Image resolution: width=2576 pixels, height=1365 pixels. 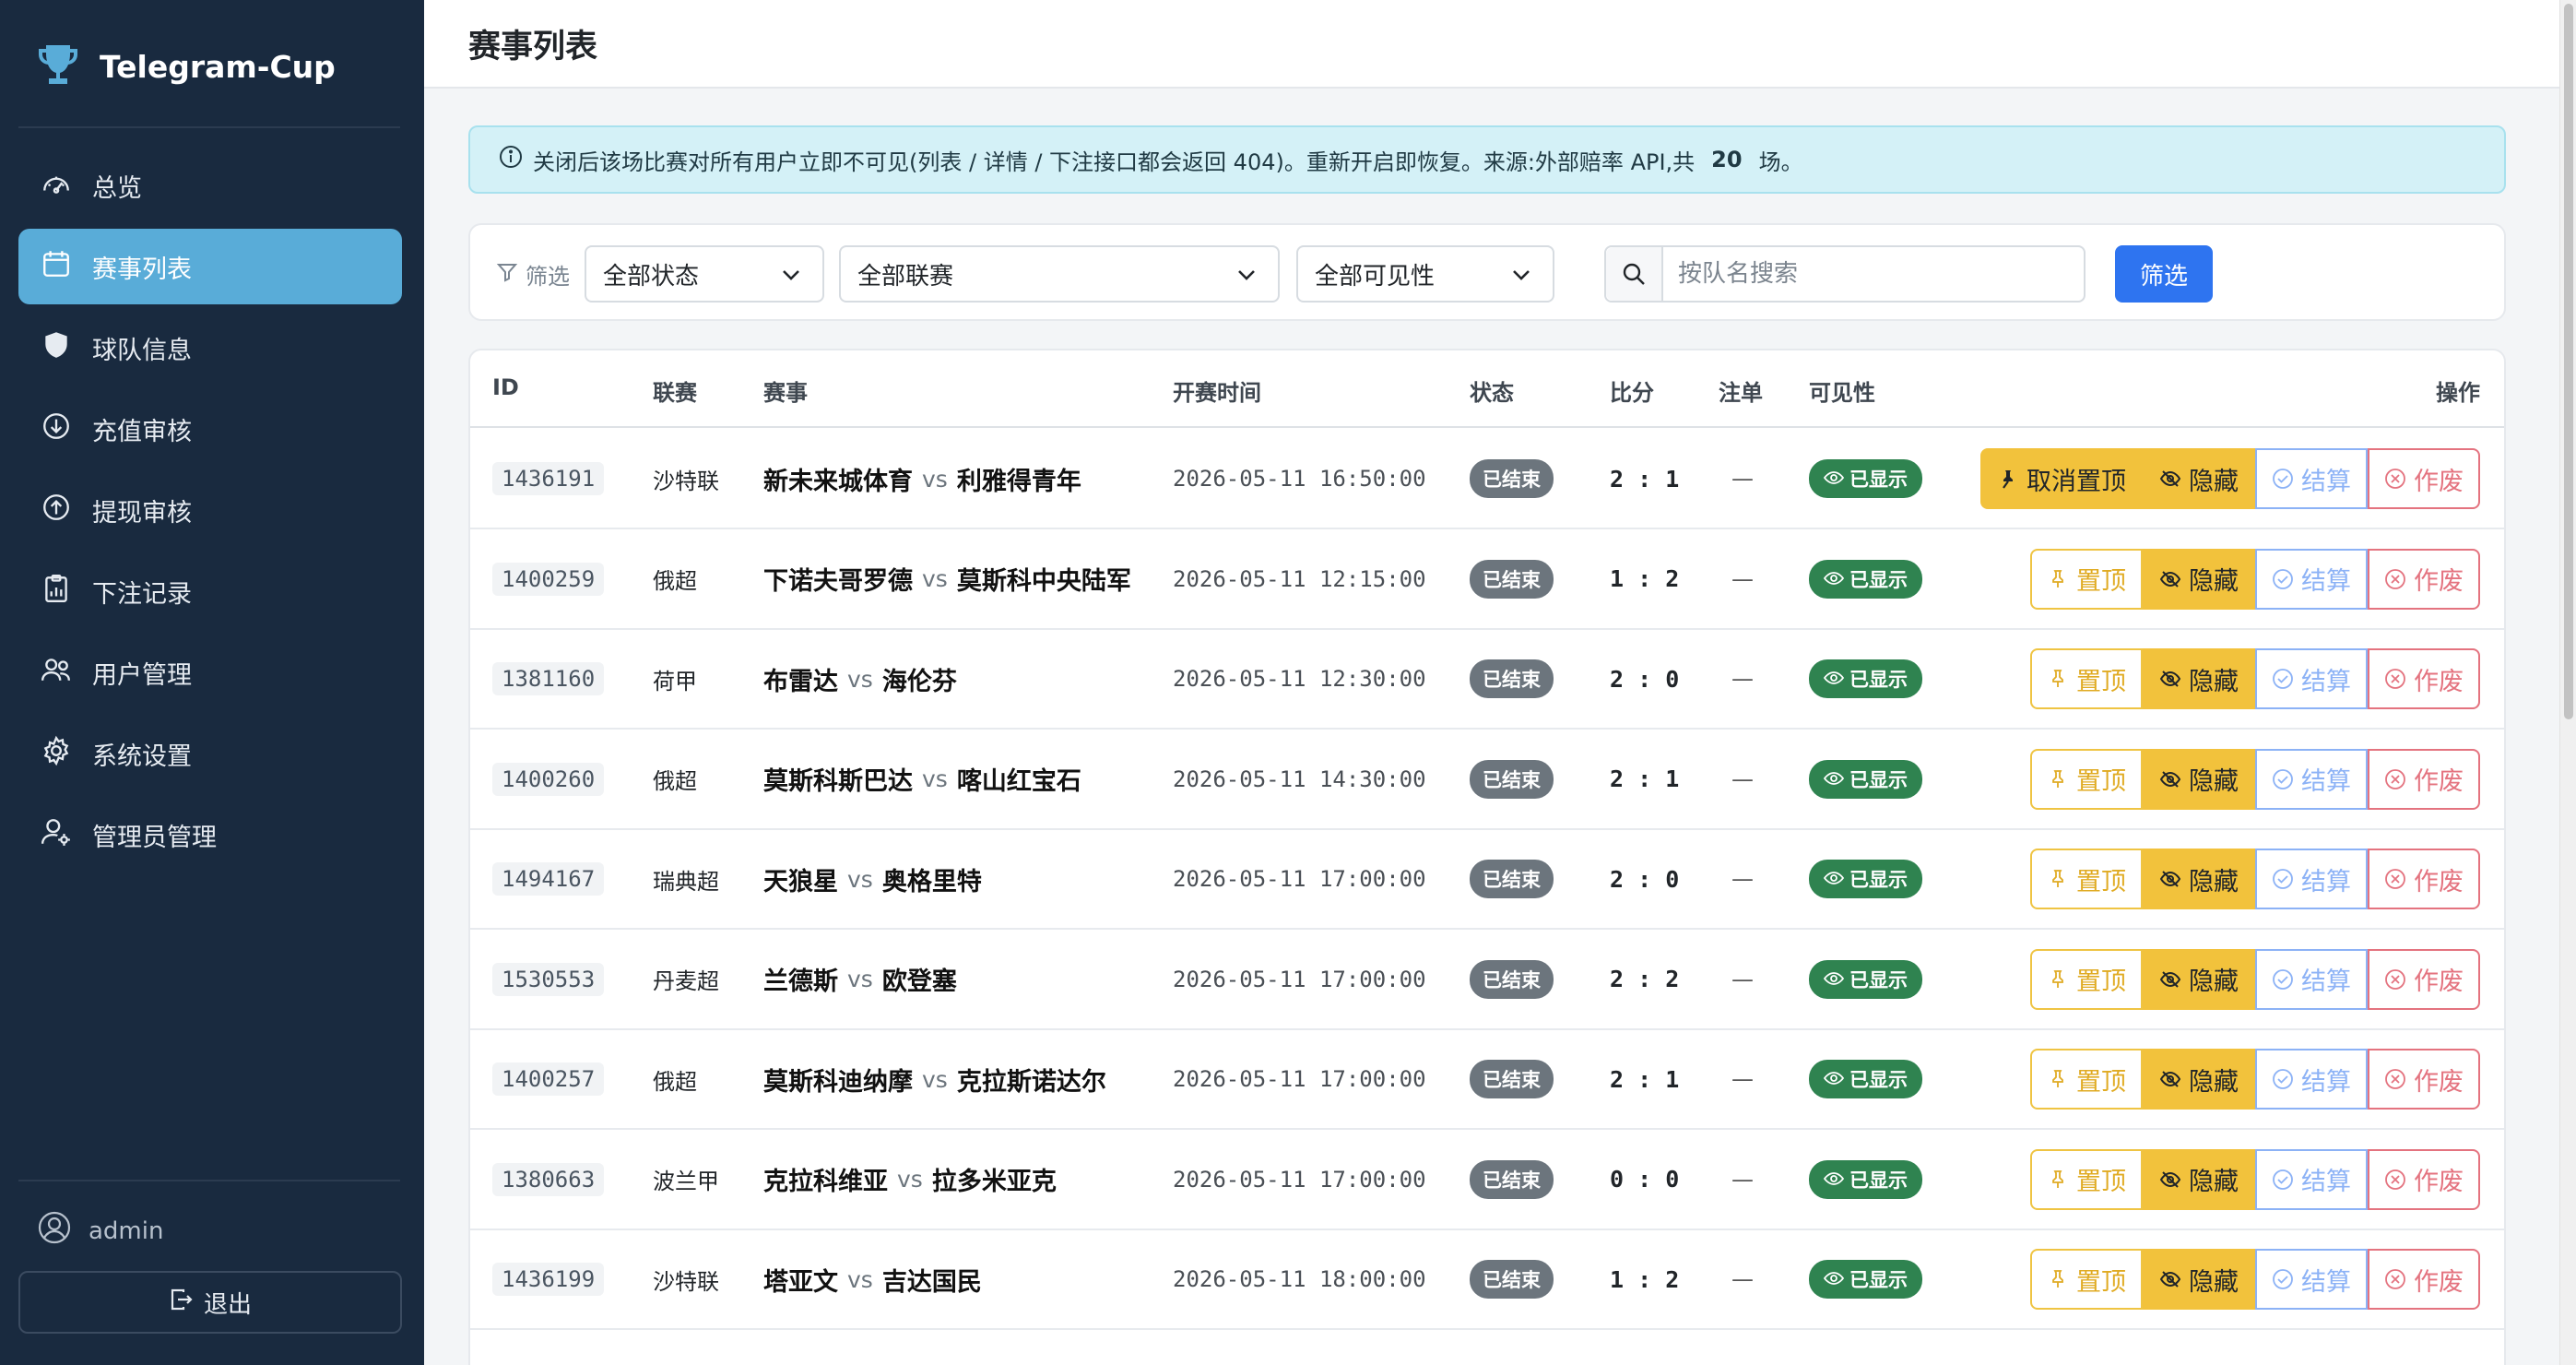 I want to click on arrow-down-circle-icon, so click(x=56, y=429).